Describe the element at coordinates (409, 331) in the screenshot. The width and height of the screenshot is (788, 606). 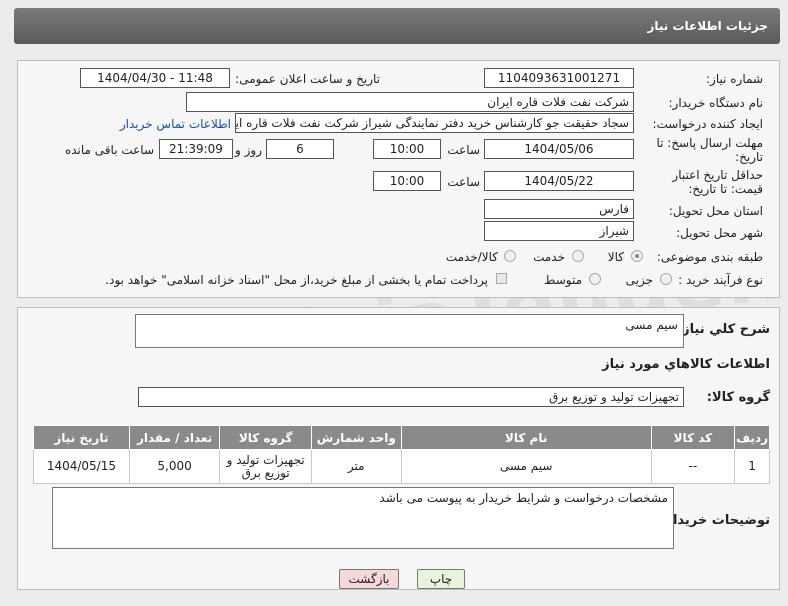
I see `description-field: سیم مسی` at that location.